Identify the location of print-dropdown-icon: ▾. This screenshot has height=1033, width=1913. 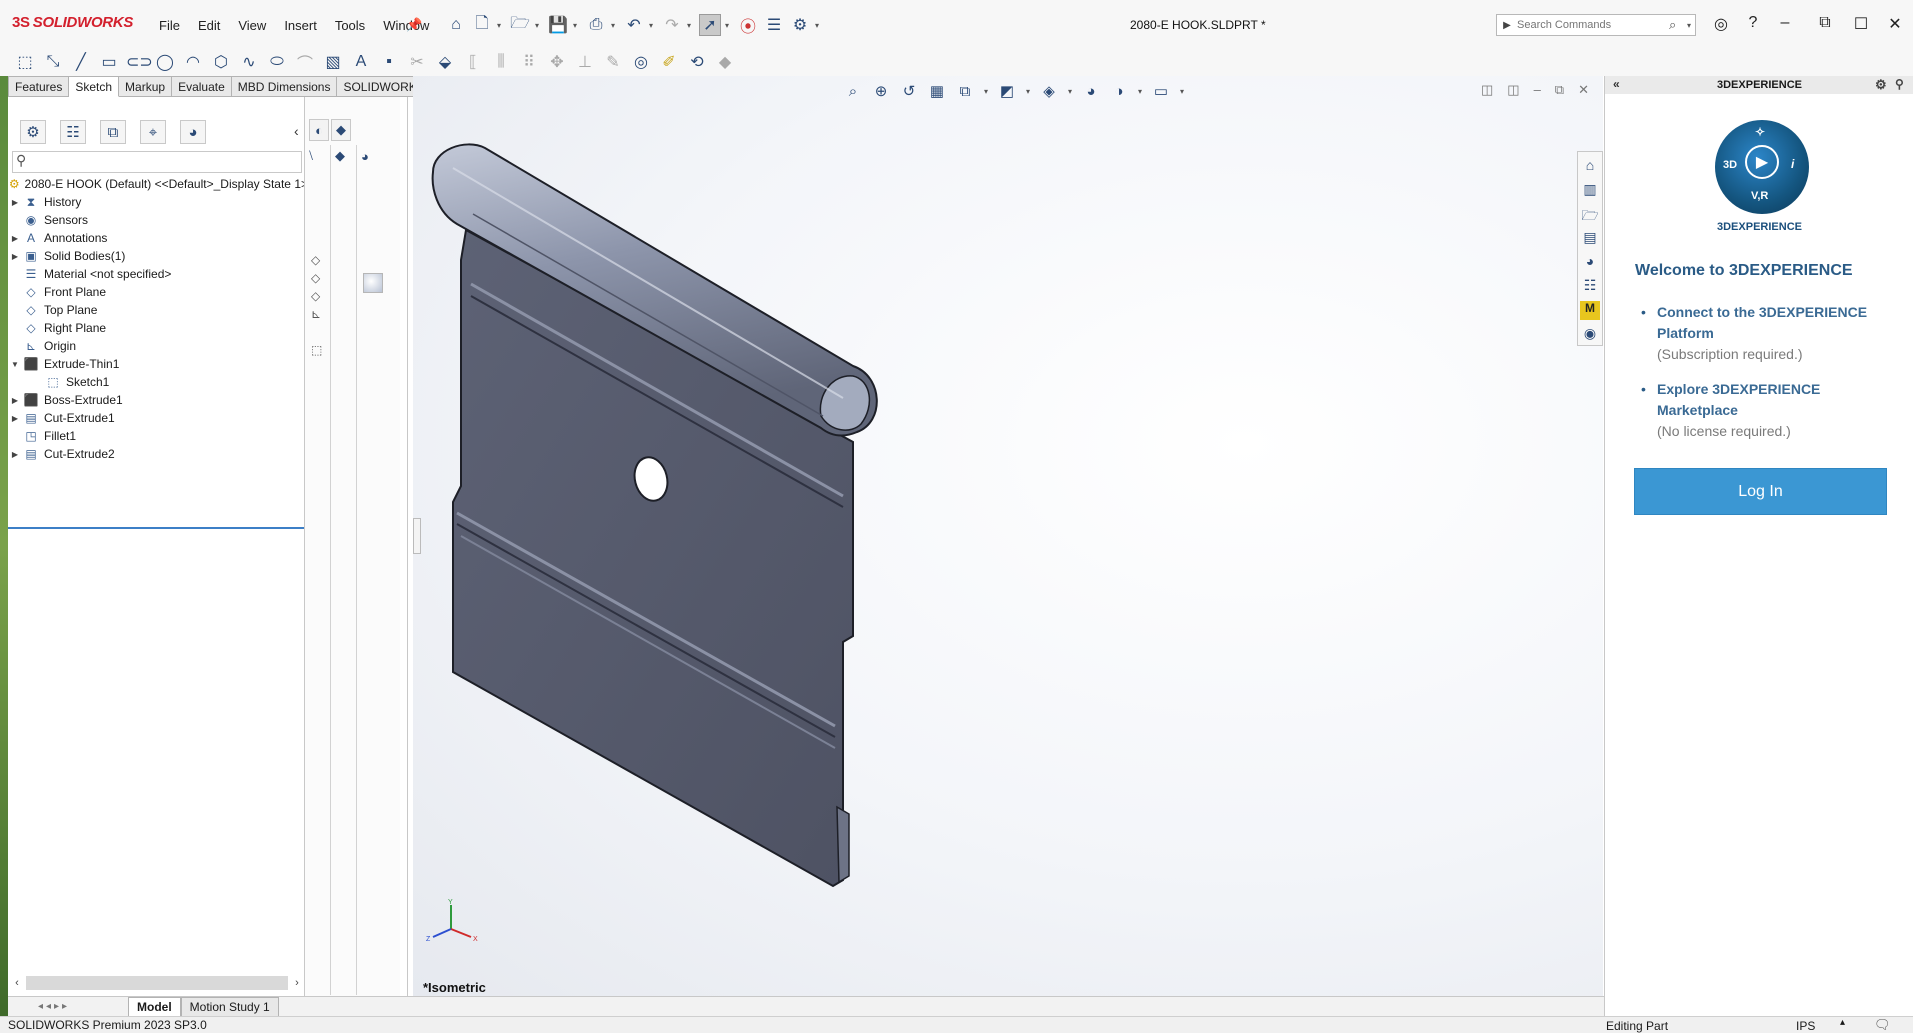
(615, 25).